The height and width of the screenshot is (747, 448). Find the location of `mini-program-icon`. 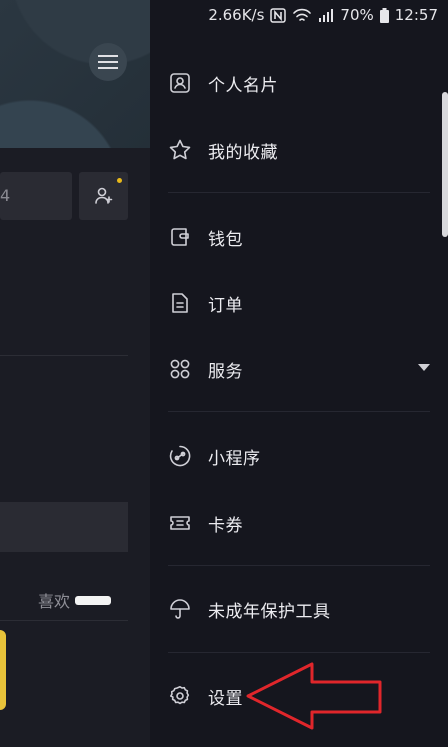

mini-program-icon is located at coordinates (180, 456).